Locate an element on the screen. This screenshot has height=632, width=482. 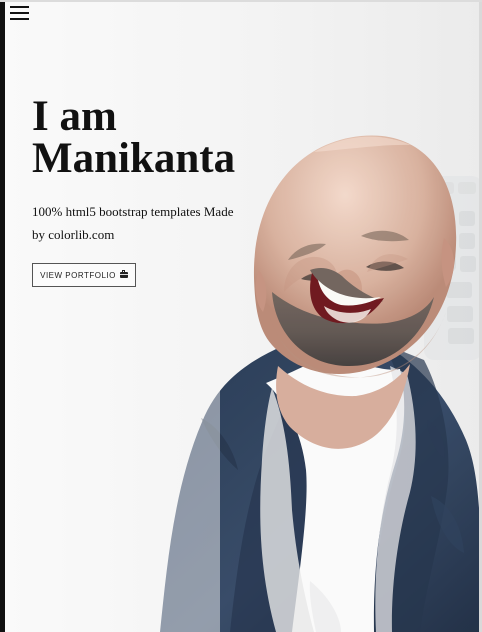
left-window-border is located at coordinates (2, 316).